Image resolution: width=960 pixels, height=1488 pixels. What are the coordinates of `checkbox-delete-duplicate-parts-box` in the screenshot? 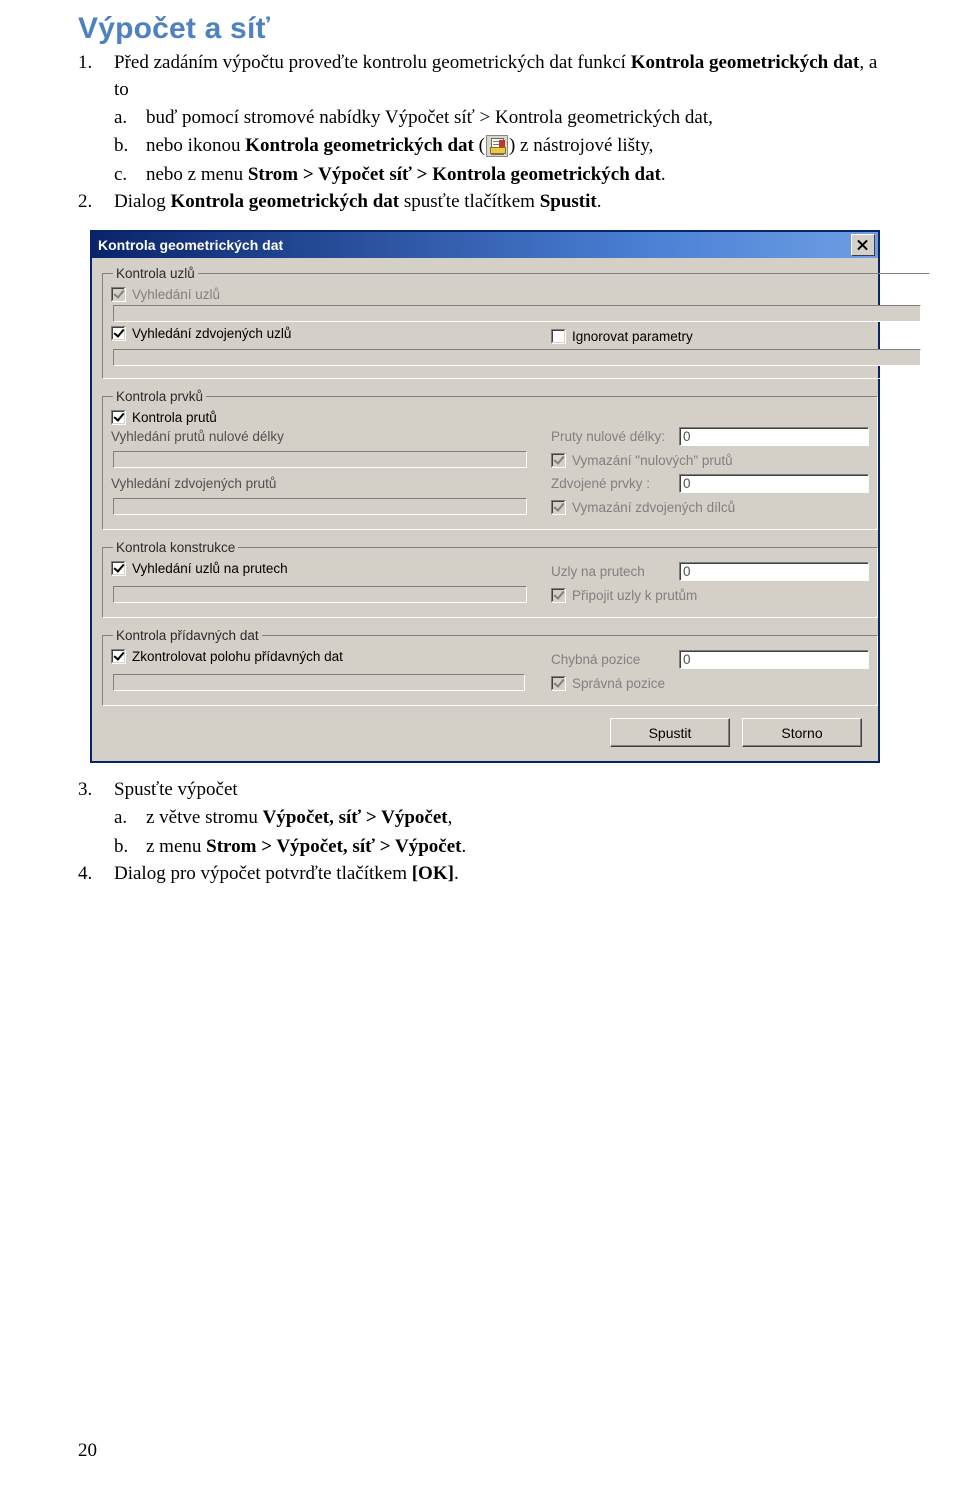 It's located at (558, 507).